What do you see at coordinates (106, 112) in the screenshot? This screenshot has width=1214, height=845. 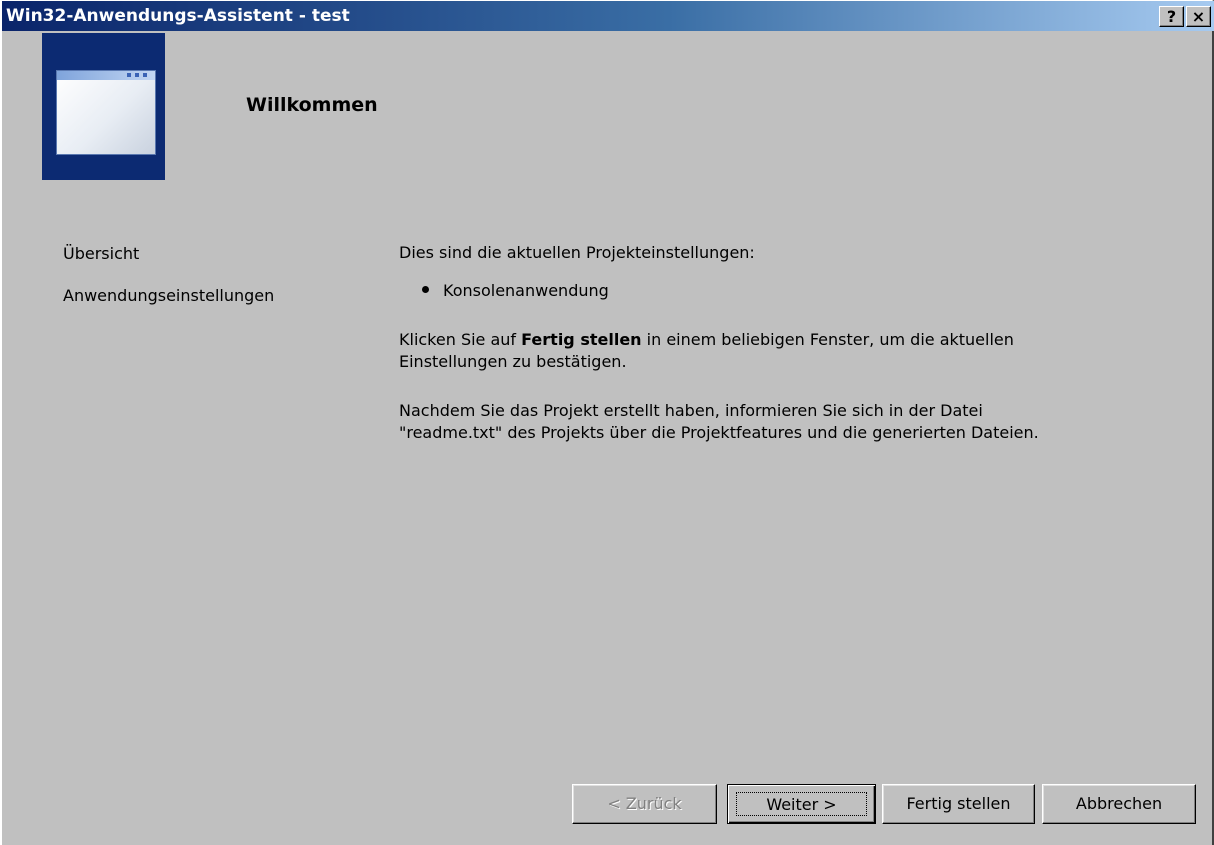 I see `application-window-icon` at bounding box center [106, 112].